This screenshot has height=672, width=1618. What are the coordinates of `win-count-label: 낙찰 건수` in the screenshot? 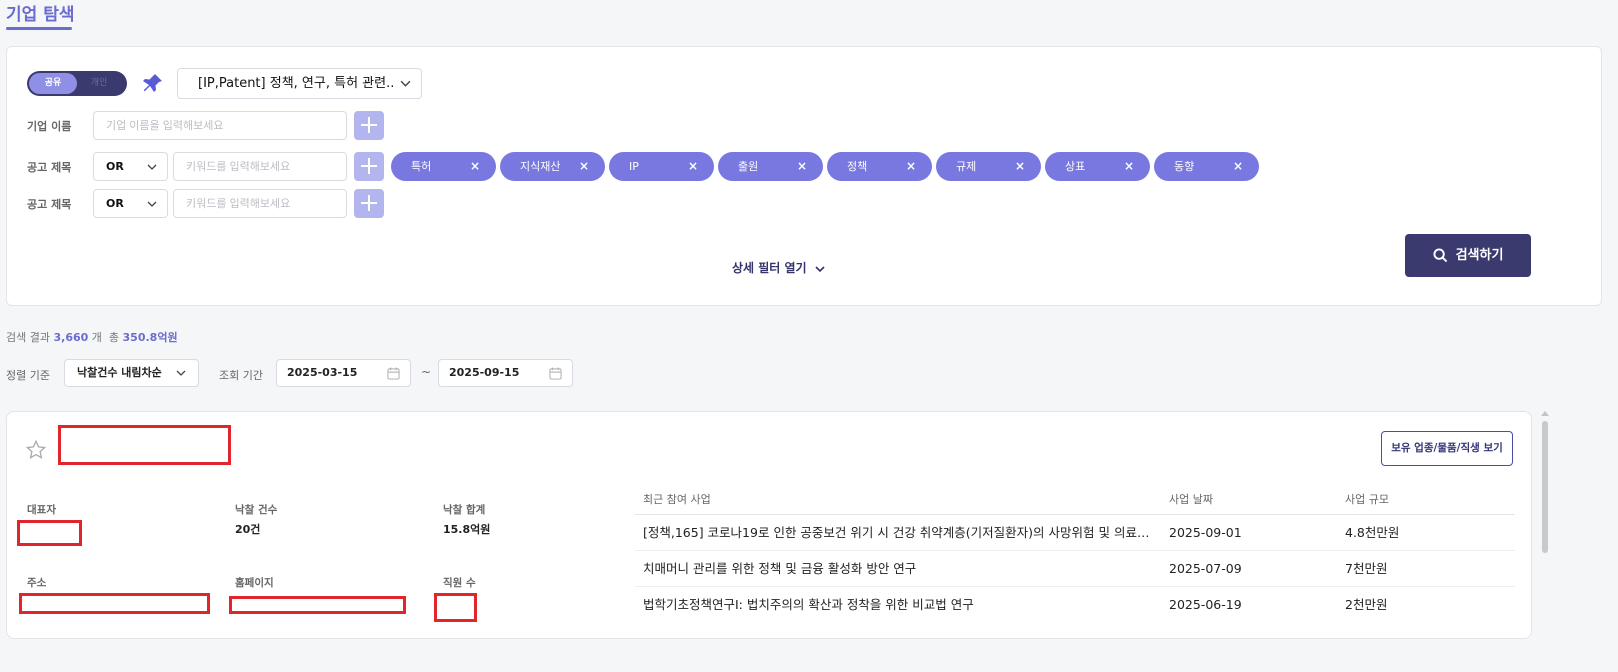 It's located at (256, 510).